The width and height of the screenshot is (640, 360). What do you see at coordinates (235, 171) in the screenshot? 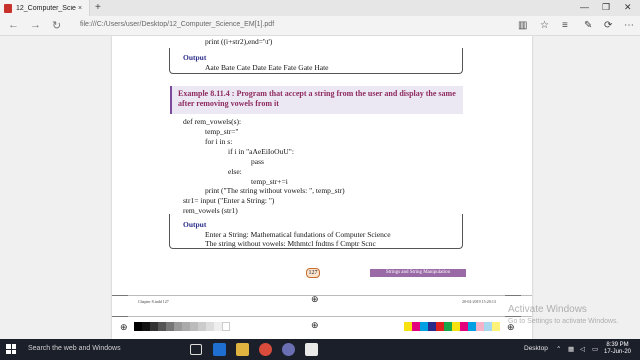
I see `code-line: else:` at bounding box center [235, 171].